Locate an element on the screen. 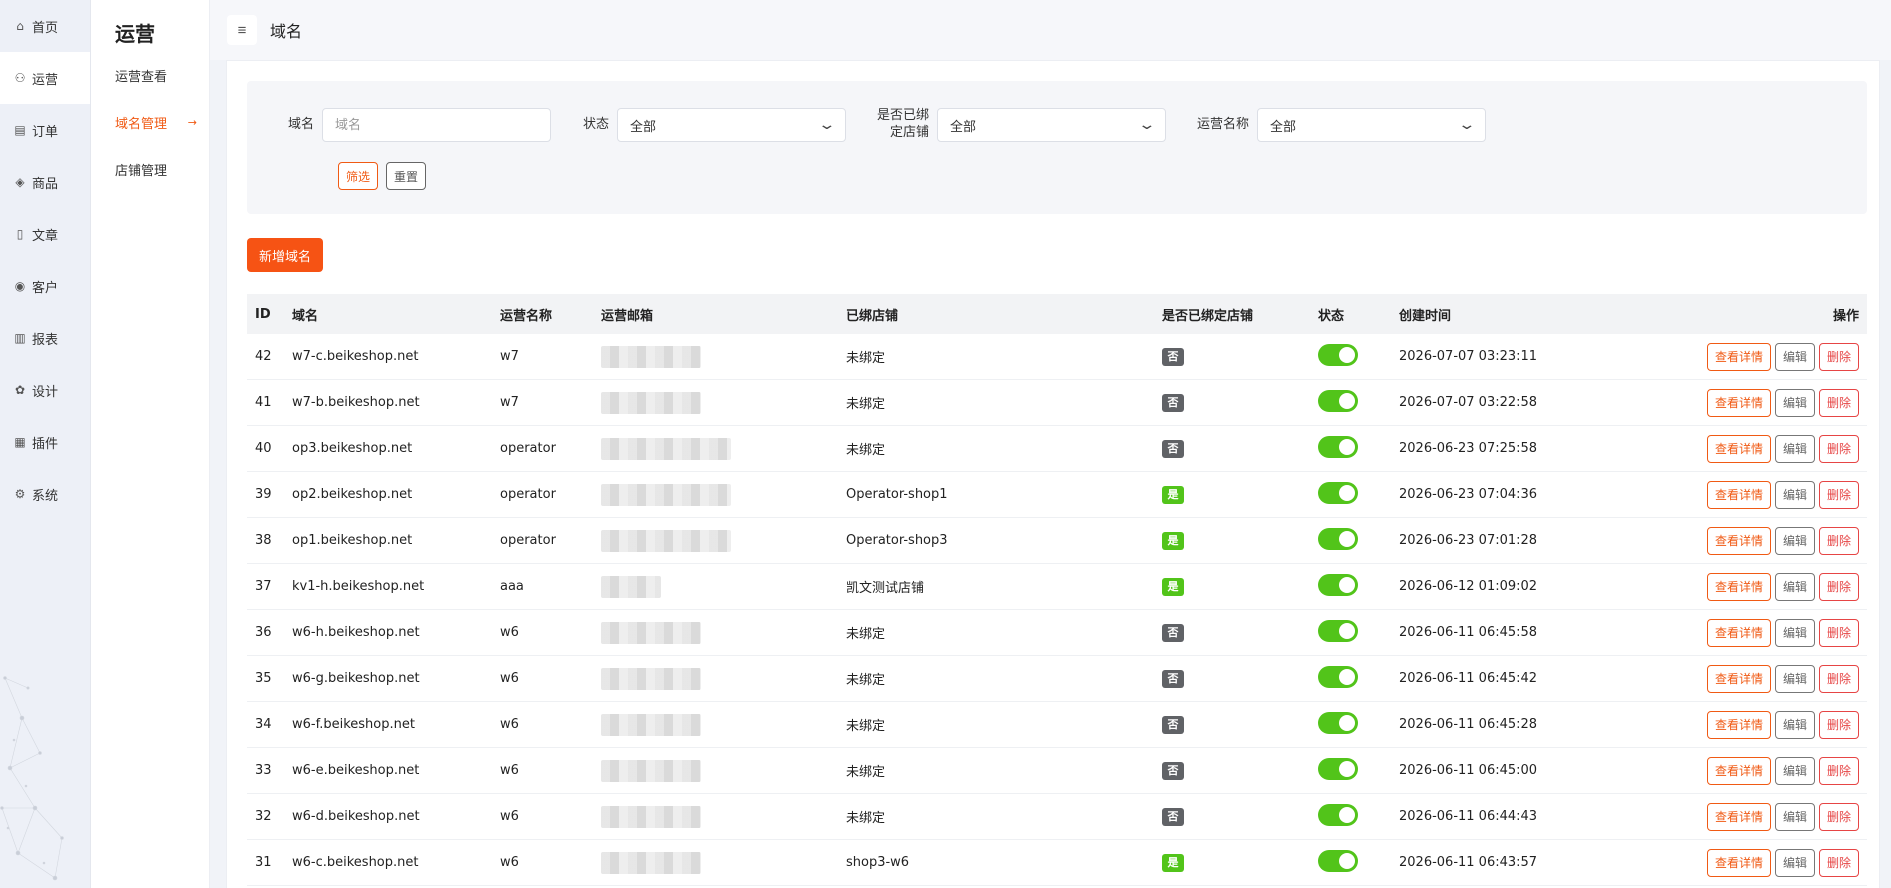 The width and height of the screenshot is (1891, 888). domain-filter-input is located at coordinates (436, 125).